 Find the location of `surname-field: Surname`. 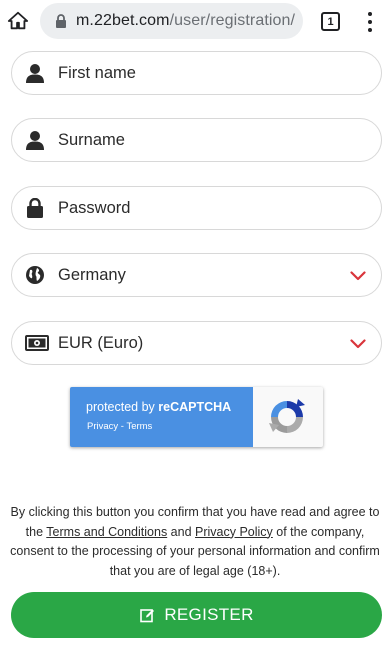

surname-field: Surname is located at coordinates (196, 140).